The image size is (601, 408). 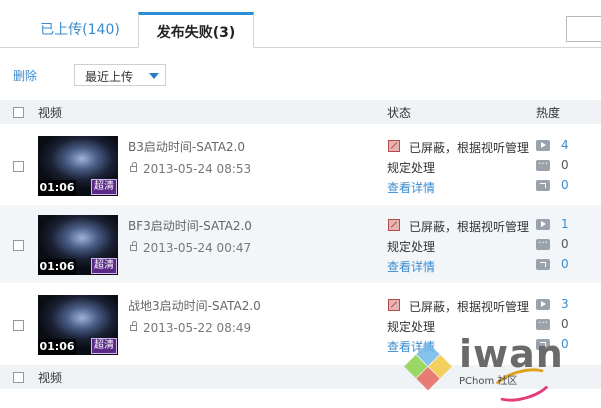 I want to click on play-count: 1, so click(x=565, y=224).